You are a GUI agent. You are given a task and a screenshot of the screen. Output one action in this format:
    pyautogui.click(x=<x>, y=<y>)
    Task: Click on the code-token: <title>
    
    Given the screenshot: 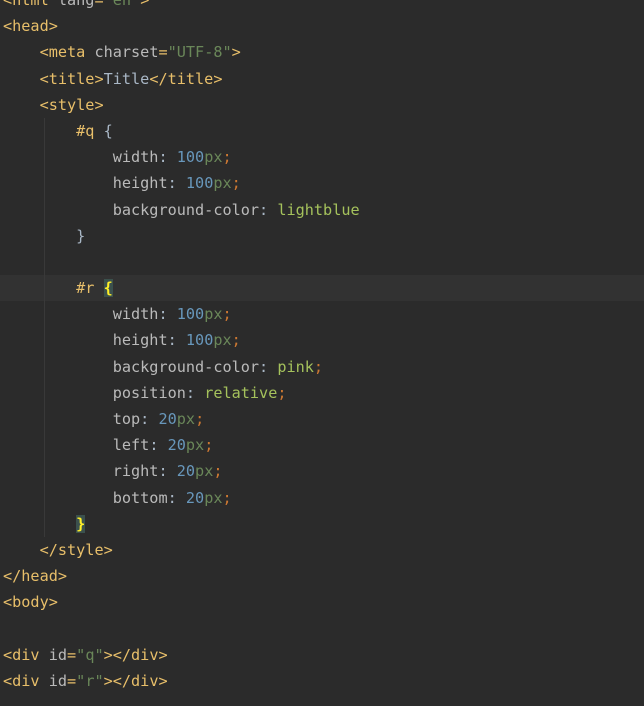 What is the action you would take?
    pyautogui.click(x=71, y=78)
    